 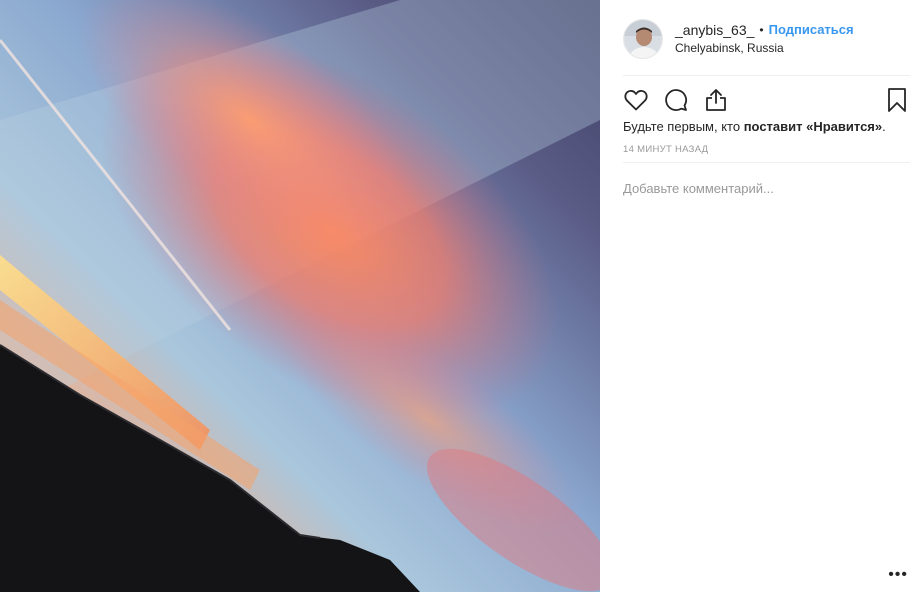 I want to click on avatar-image, so click(x=643, y=38).